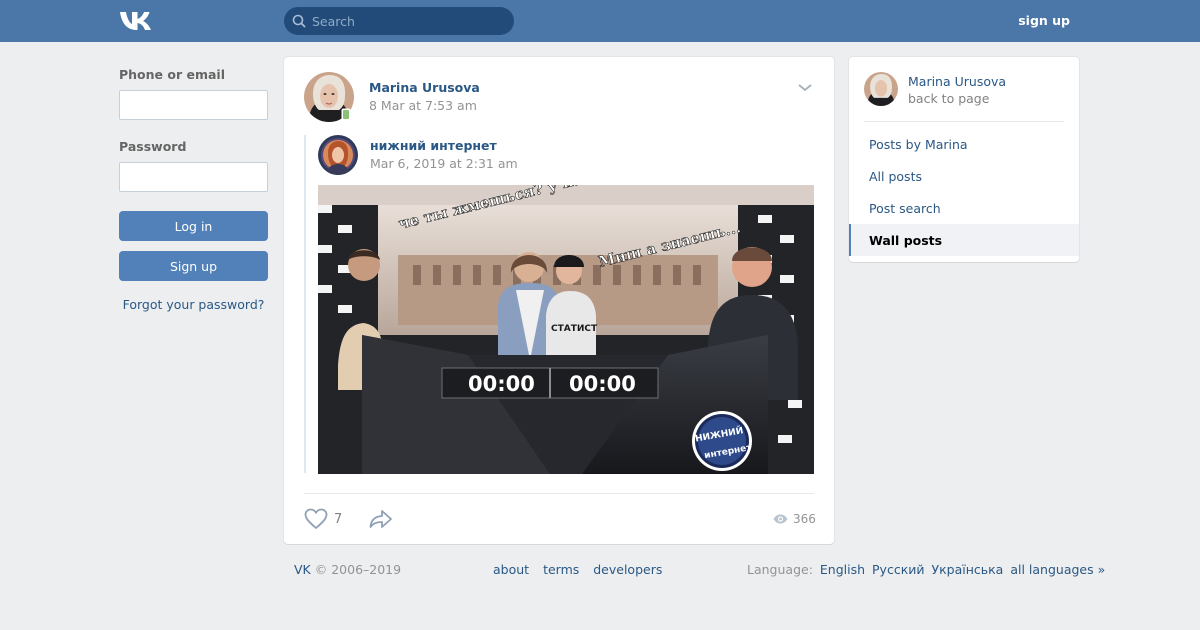 The height and width of the screenshot is (630, 1200). Describe the element at coordinates (957, 81) in the screenshot. I see `sidebar-name: Marina Urusova` at that location.